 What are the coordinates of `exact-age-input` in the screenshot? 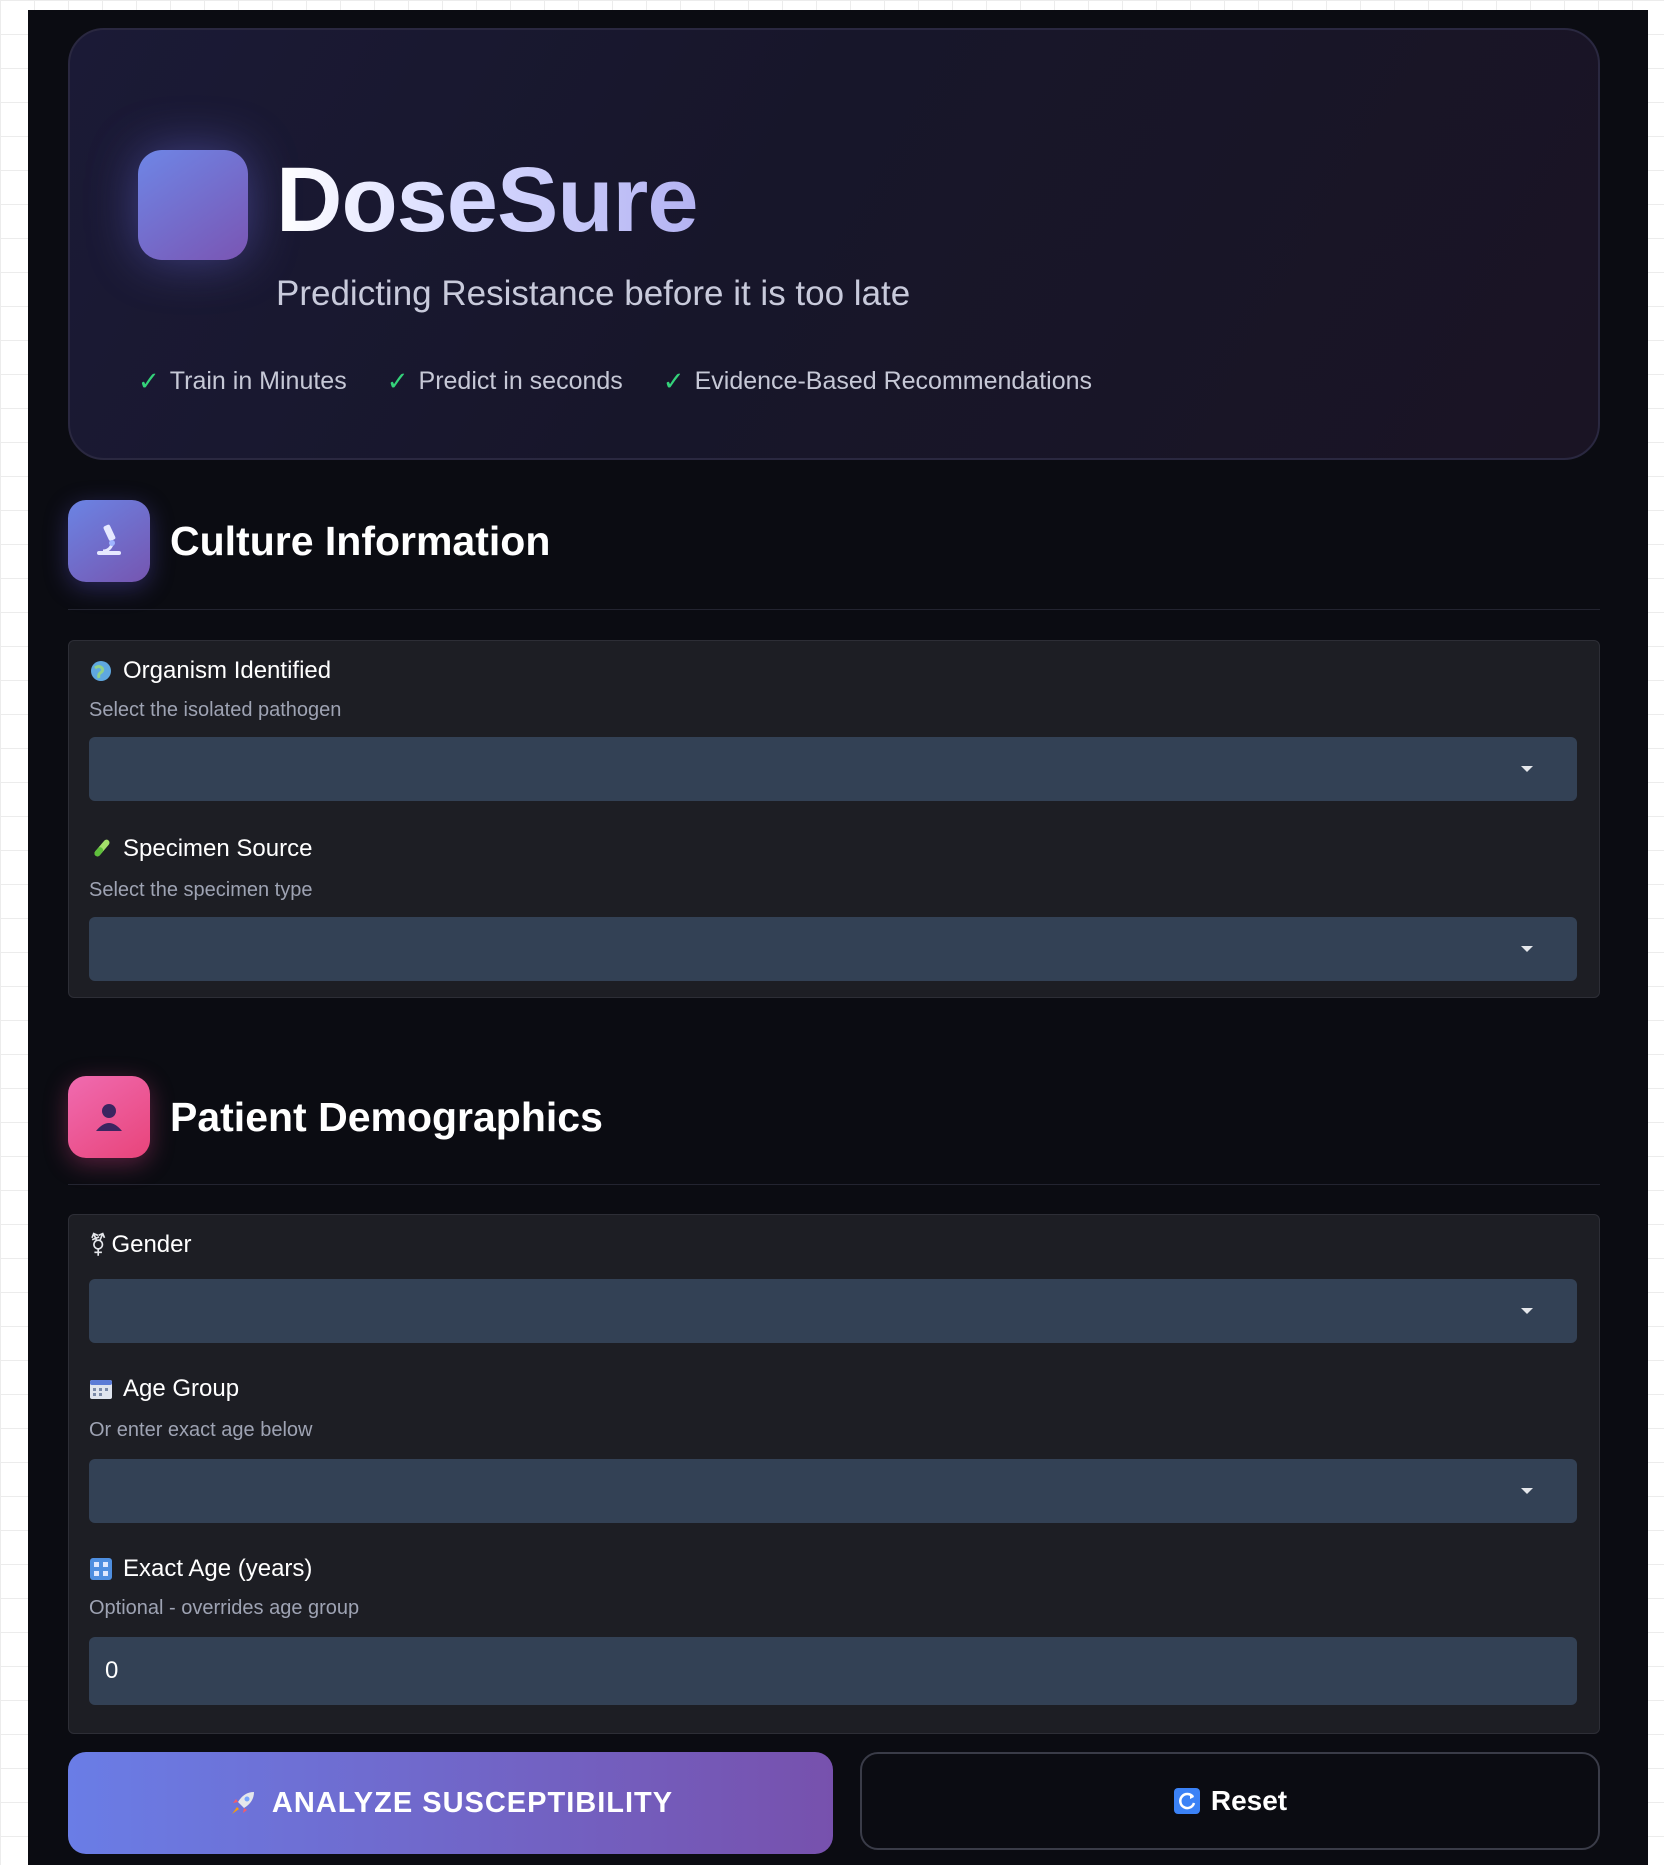 It's located at (833, 1671).